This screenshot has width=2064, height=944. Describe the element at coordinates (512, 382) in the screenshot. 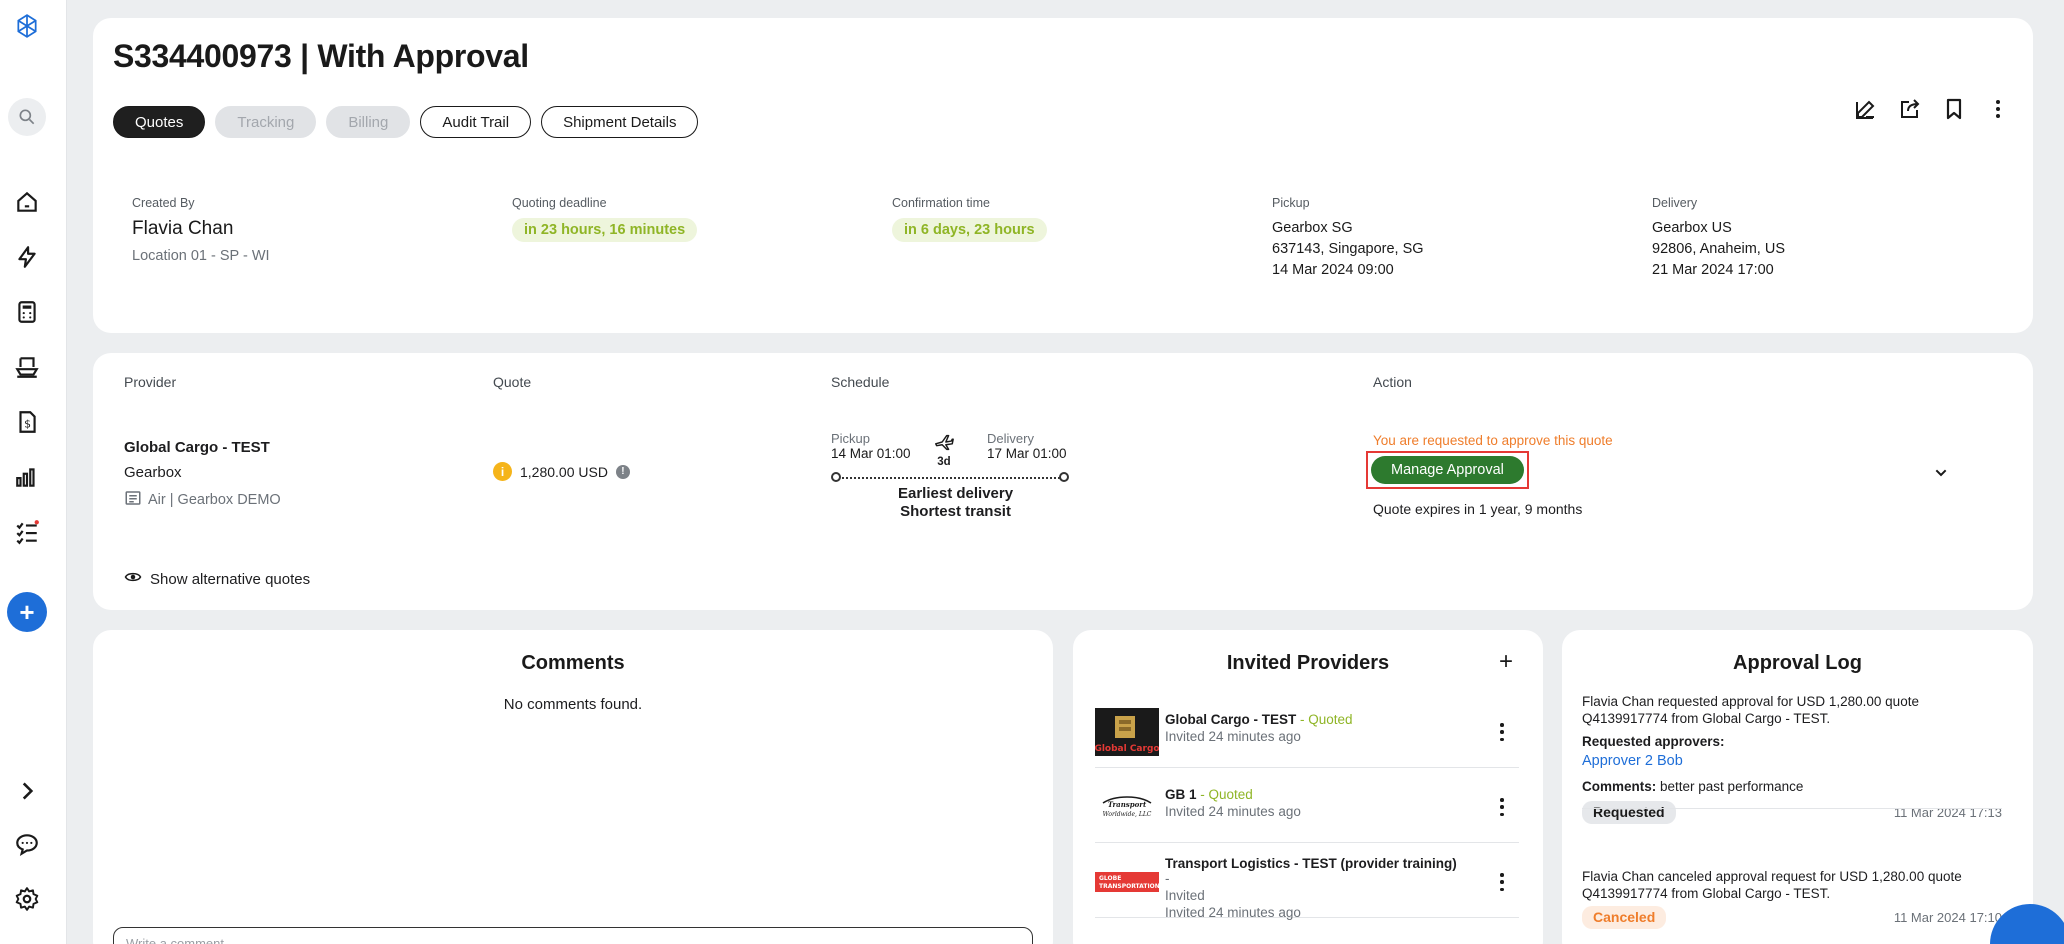

I see `quote-column-header: Quote` at that location.